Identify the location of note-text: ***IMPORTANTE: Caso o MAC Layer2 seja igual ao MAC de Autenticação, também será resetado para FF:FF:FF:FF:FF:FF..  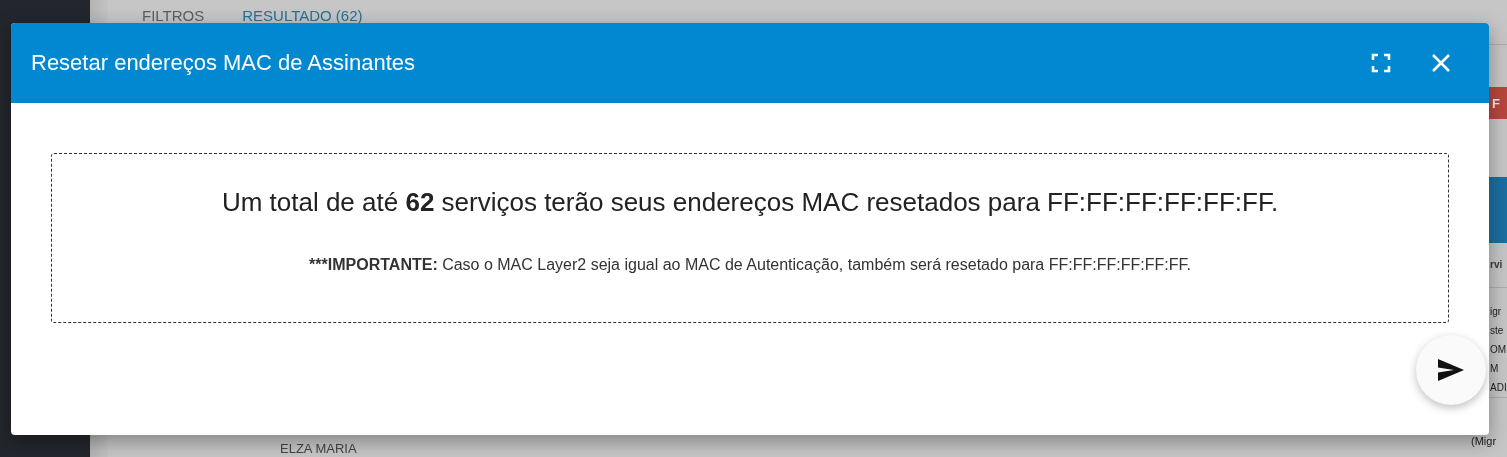
(750, 265).